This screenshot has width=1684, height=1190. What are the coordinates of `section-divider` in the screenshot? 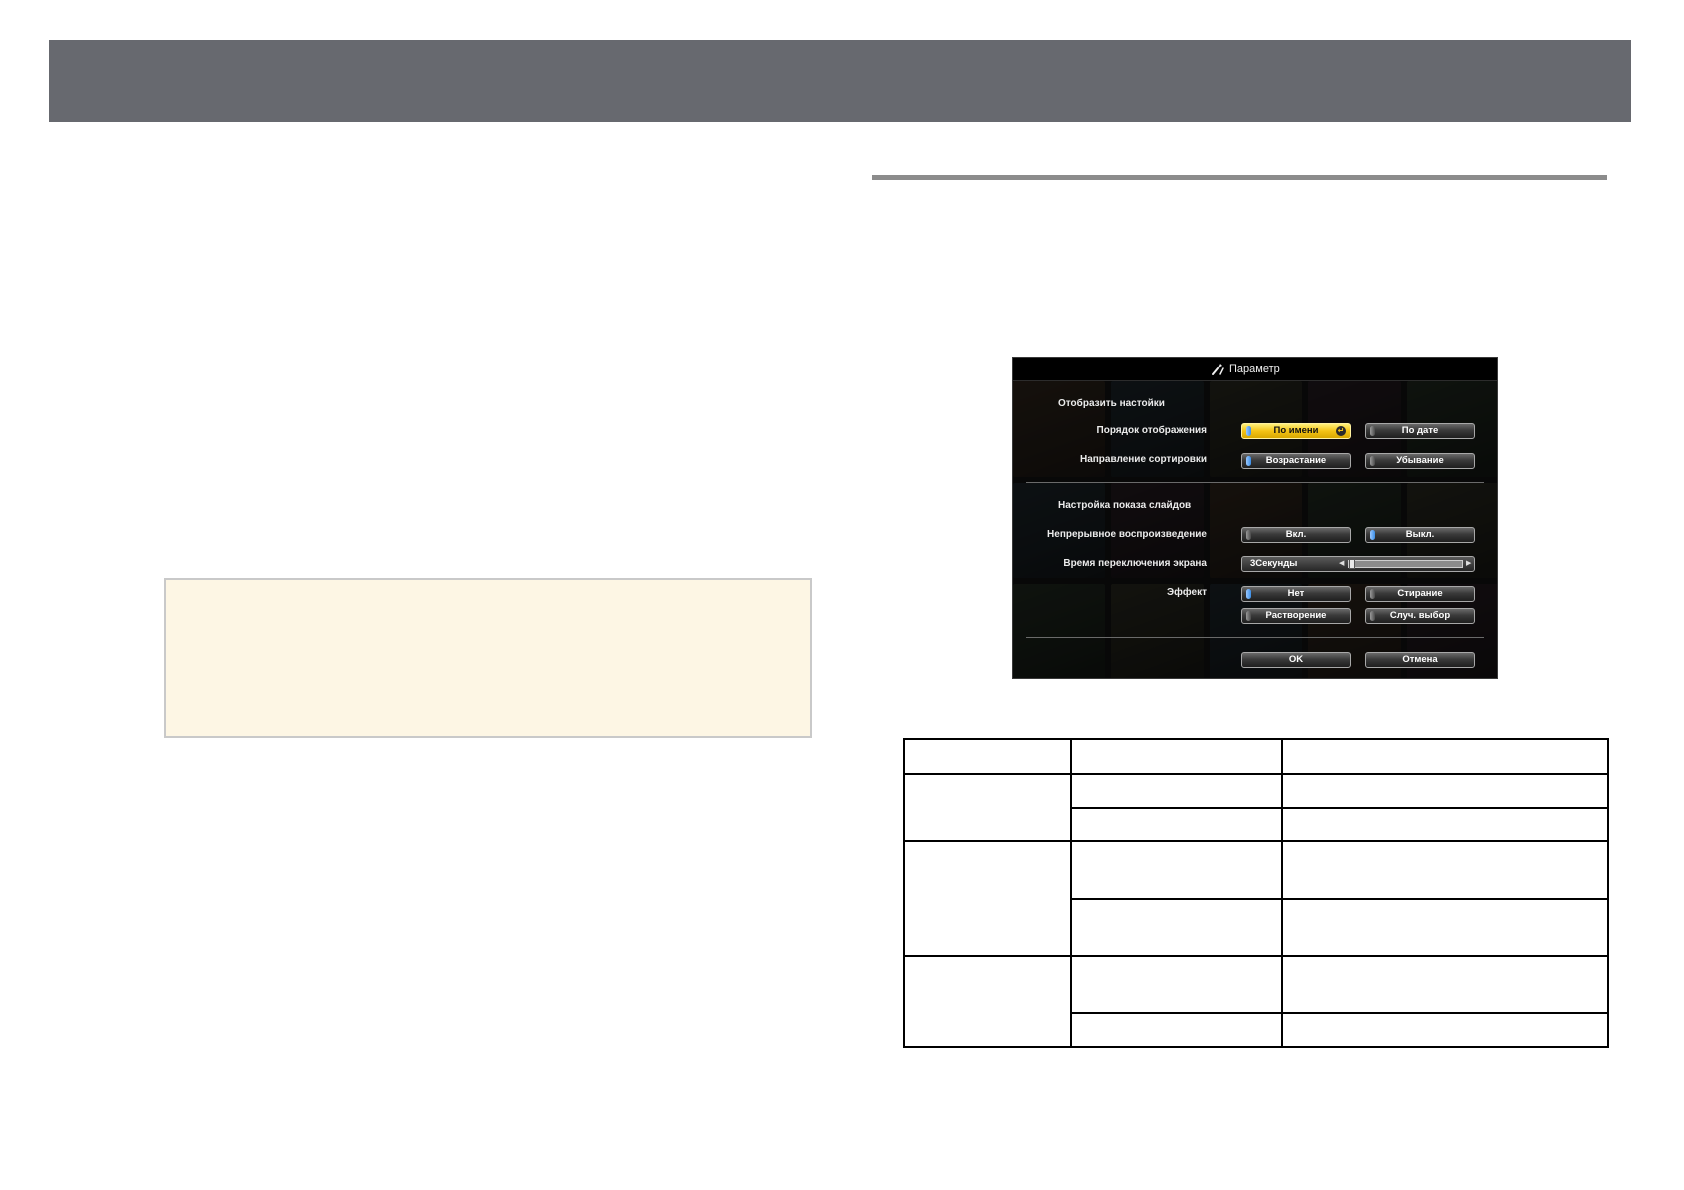 It's located at (1239, 177).